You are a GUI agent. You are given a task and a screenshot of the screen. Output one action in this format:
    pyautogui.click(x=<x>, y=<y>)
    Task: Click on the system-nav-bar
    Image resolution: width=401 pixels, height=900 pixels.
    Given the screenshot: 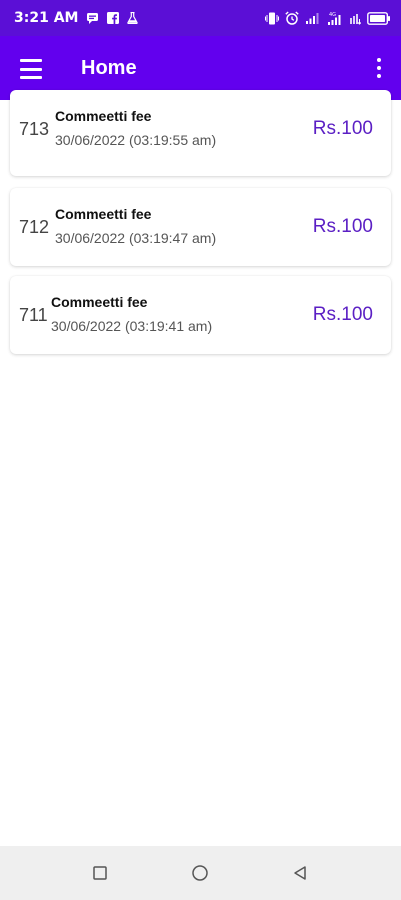 What is the action you would take?
    pyautogui.click(x=200, y=873)
    